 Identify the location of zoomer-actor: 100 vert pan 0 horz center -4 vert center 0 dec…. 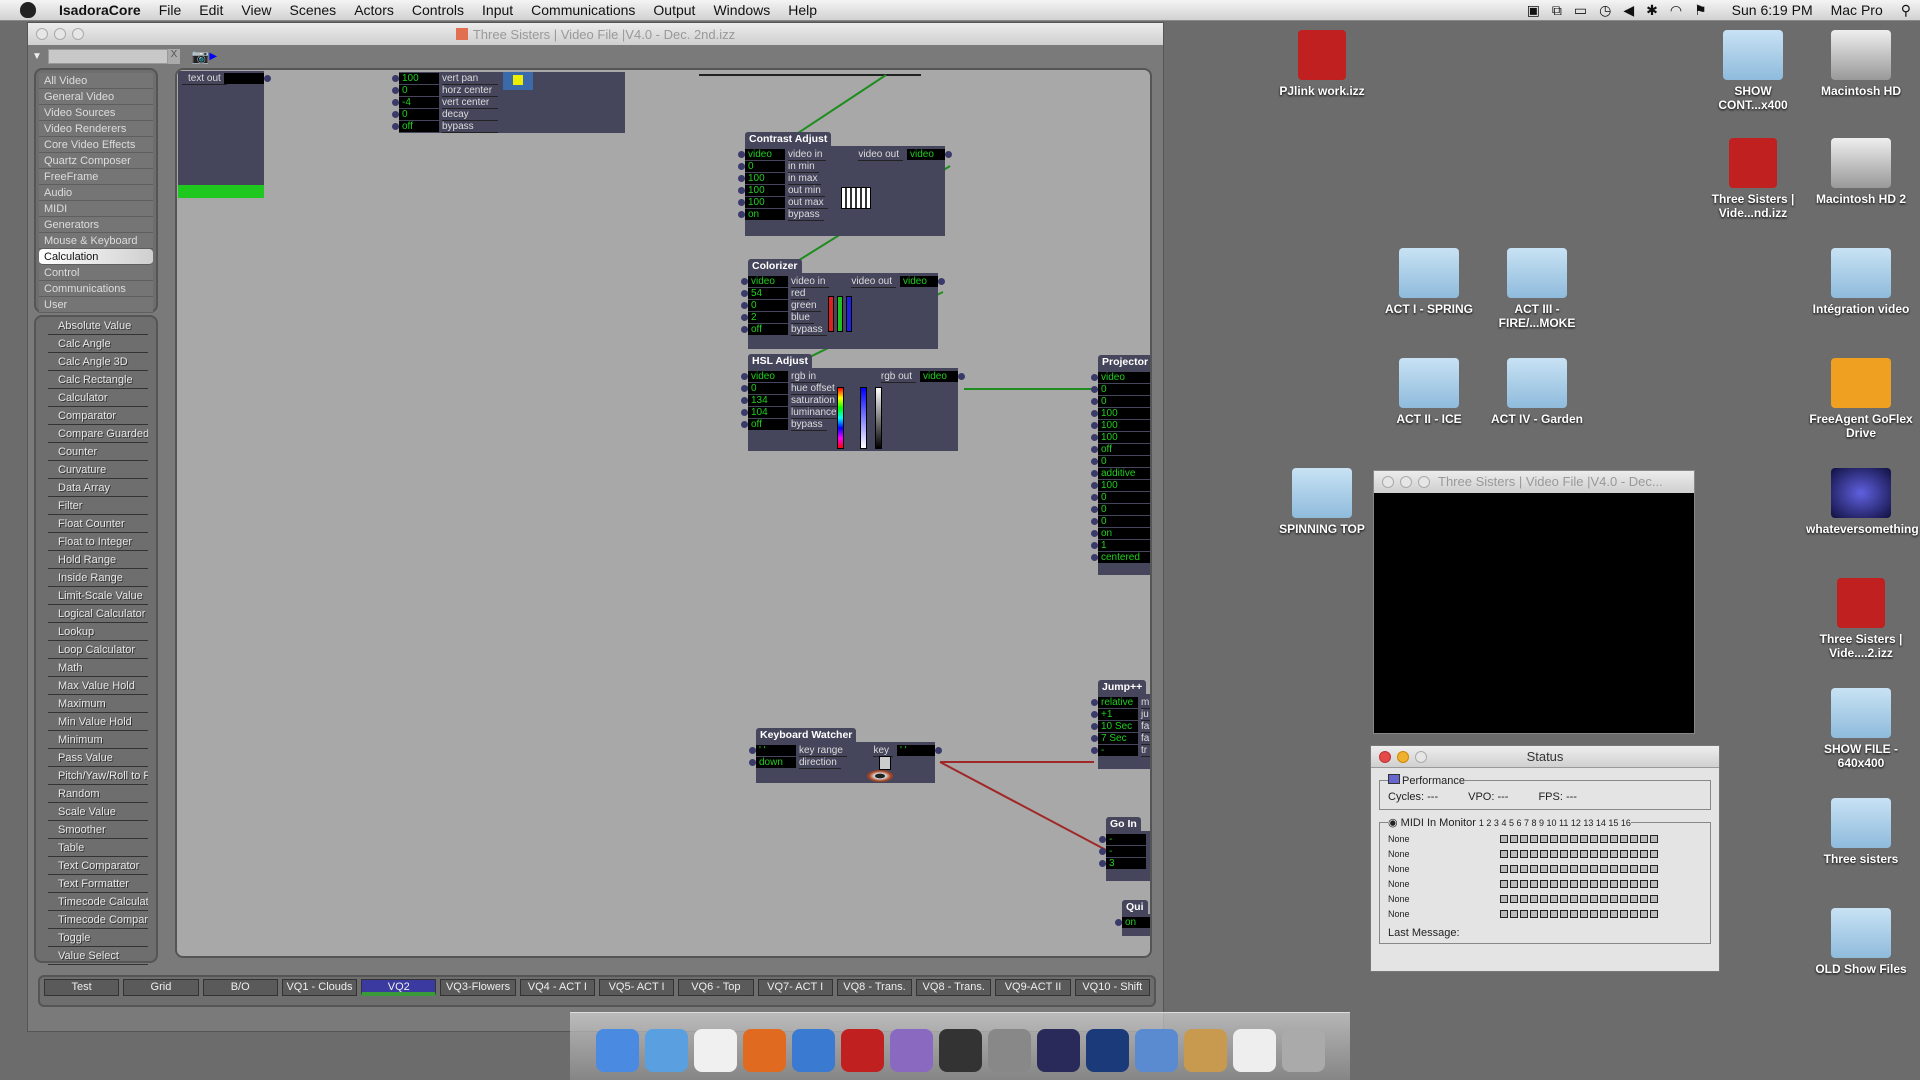
(512, 102).